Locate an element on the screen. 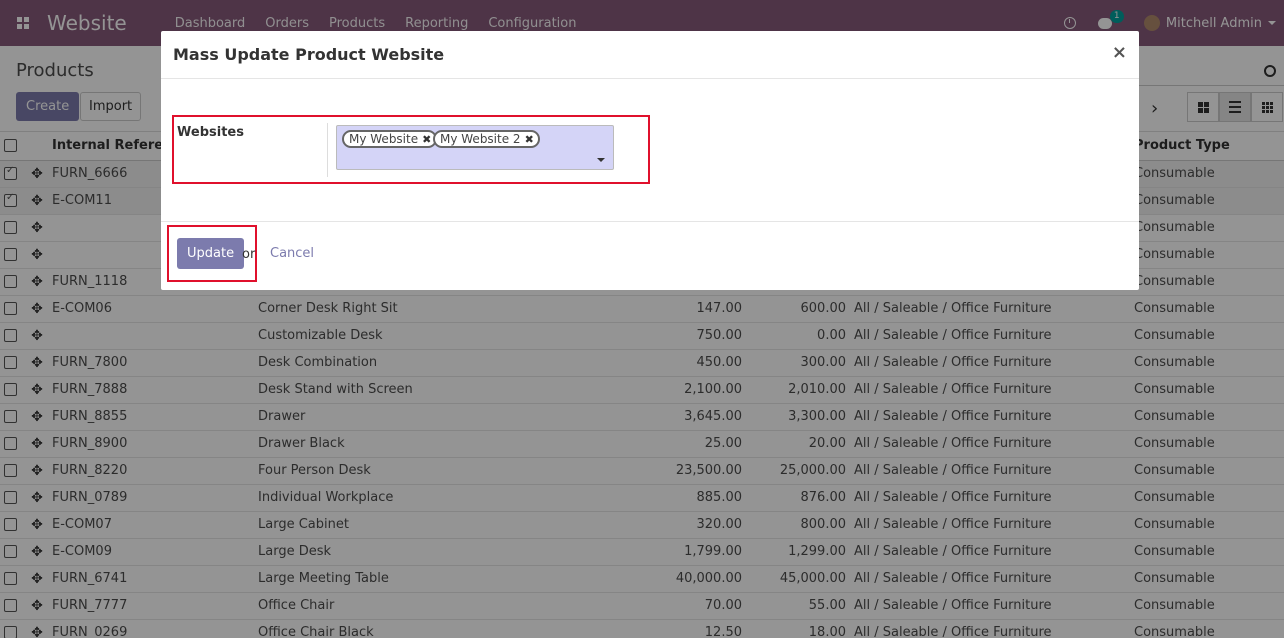 The width and height of the screenshot is (1284, 638). close-icon: × is located at coordinates (1119, 52).